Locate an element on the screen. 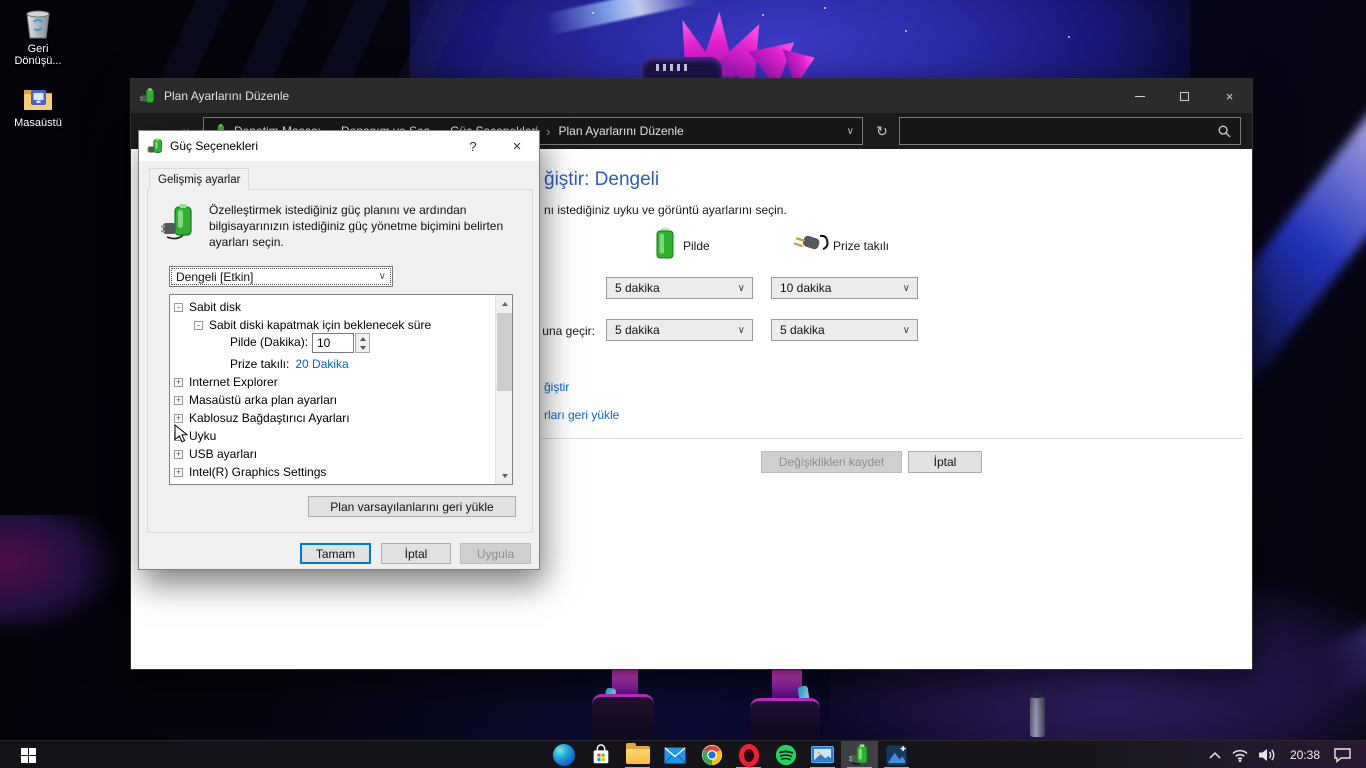 The image size is (1366, 768). hidden-icons-chevron-icon is located at coordinates (1215, 755).